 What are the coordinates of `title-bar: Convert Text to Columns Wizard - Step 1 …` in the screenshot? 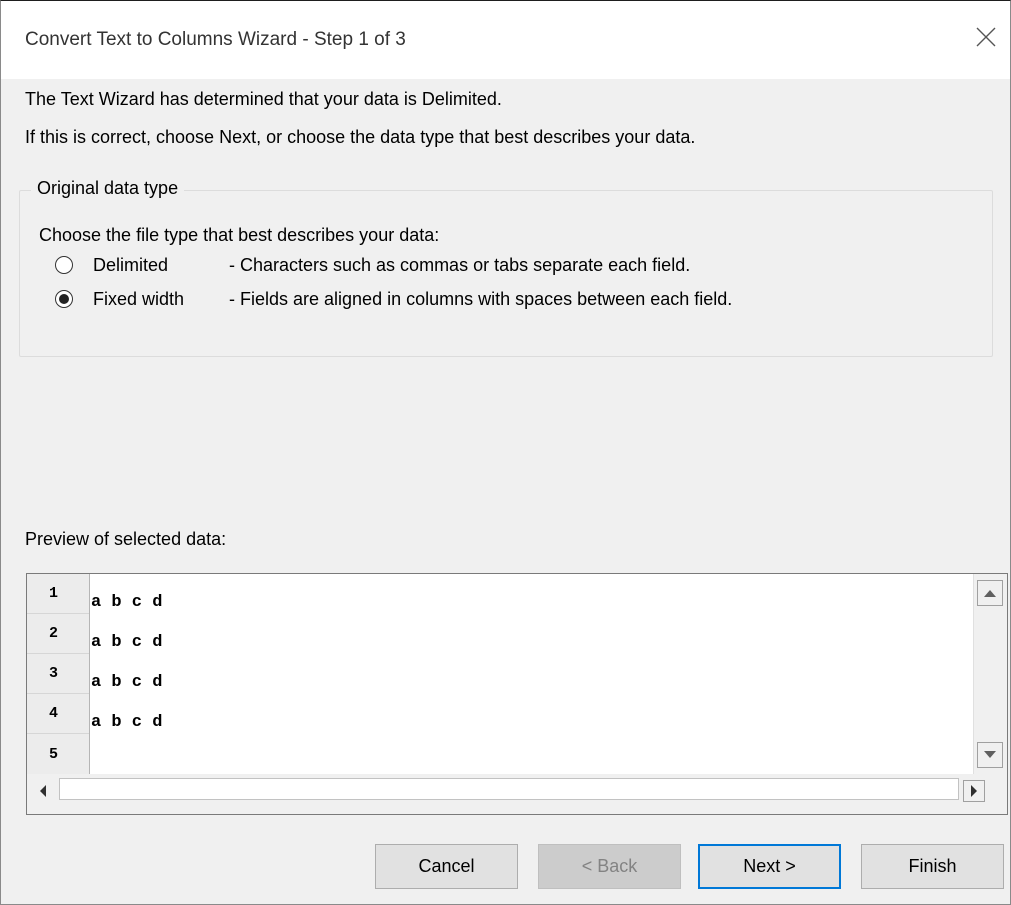 It's located at (505, 40).